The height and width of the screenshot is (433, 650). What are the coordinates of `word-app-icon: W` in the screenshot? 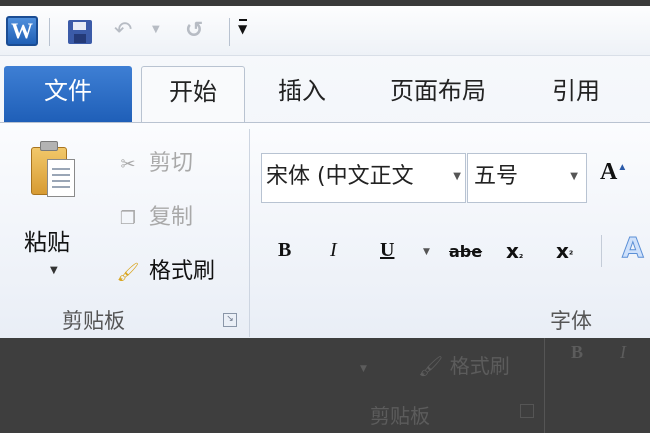 It's located at (22, 31).